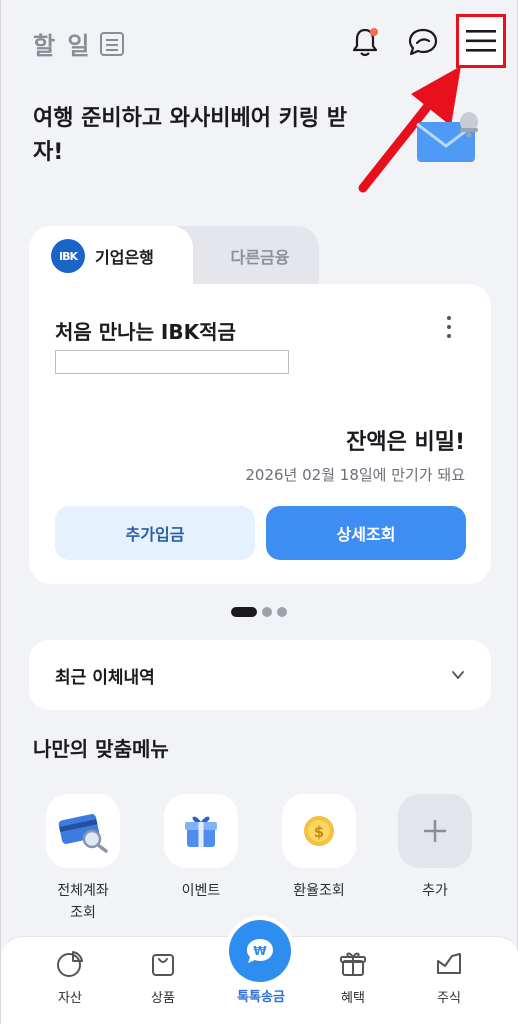 Image resolution: width=518 pixels, height=1024 pixels. Describe the element at coordinates (101, 749) in the screenshot. I see `custom-menu-title: 나만의 맞춤메뉴` at that location.